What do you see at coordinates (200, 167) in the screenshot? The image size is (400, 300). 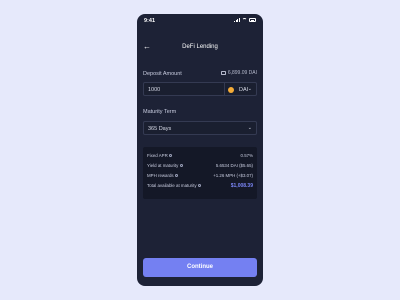 I see `summary-row-yield: Yield at maturity 5.6534 DAI ($5.65)` at bounding box center [200, 167].